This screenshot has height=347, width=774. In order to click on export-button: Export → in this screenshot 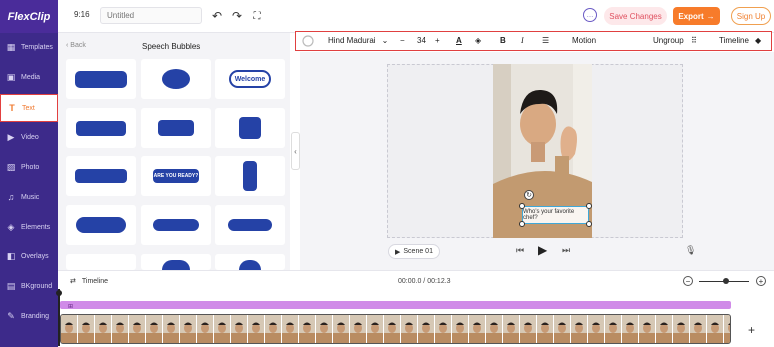, I will do `click(696, 16)`.